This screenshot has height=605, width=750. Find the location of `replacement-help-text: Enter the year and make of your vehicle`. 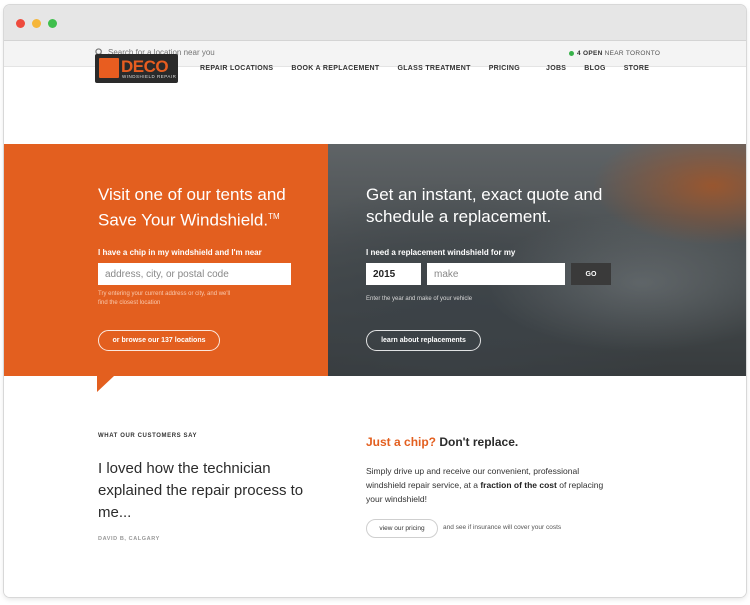

replacement-help-text: Enter the year and make of your vehicle is located at coordinates (419, 299).